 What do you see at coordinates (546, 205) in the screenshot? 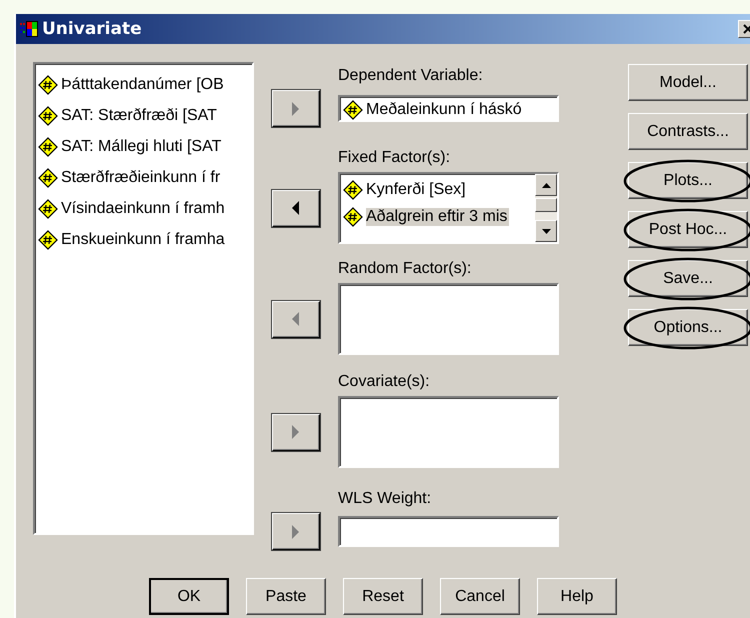
I see `scroll-thumb` at bounding box center [546, 205].